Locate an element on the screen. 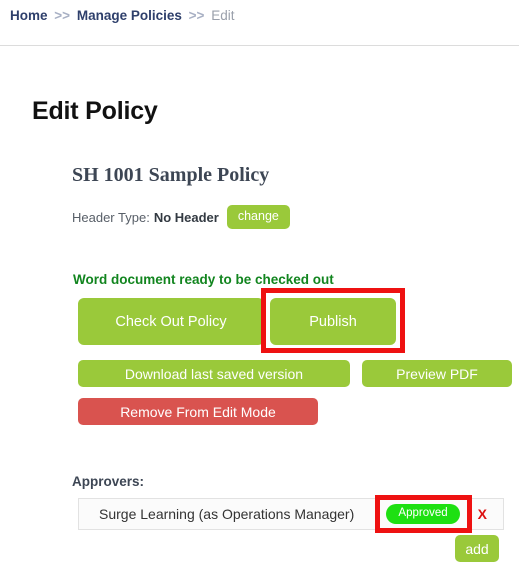 Image resolution: width=519 pixels, height=566 pixels. document-status-message: Word document ready to be checked out is located at coordinates (203, 279).